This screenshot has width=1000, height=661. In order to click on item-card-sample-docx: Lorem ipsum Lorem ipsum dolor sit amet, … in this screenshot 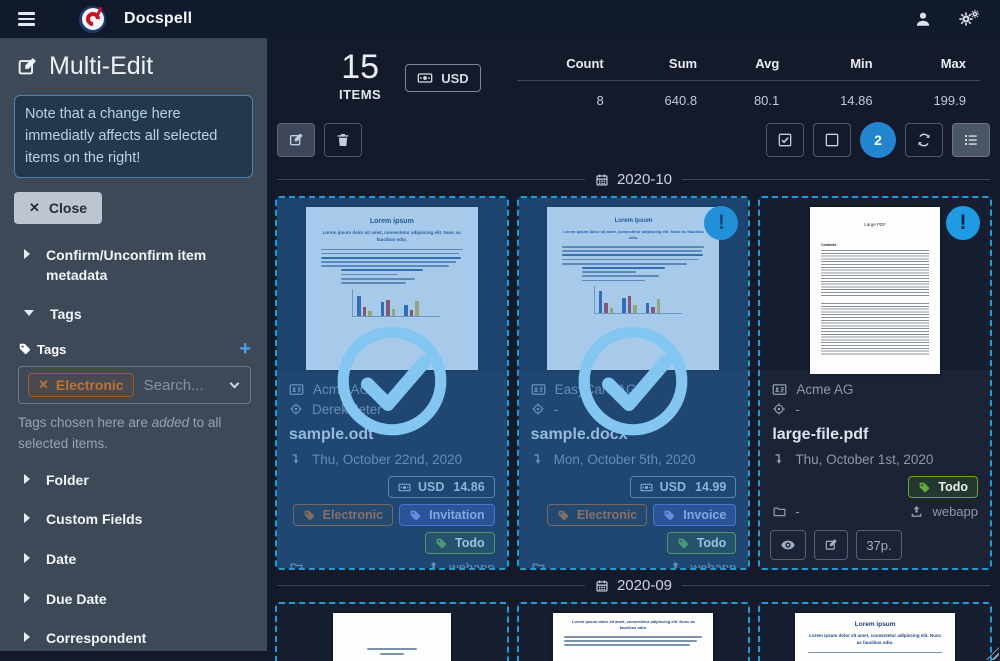, I will do `click(633, 383)`.